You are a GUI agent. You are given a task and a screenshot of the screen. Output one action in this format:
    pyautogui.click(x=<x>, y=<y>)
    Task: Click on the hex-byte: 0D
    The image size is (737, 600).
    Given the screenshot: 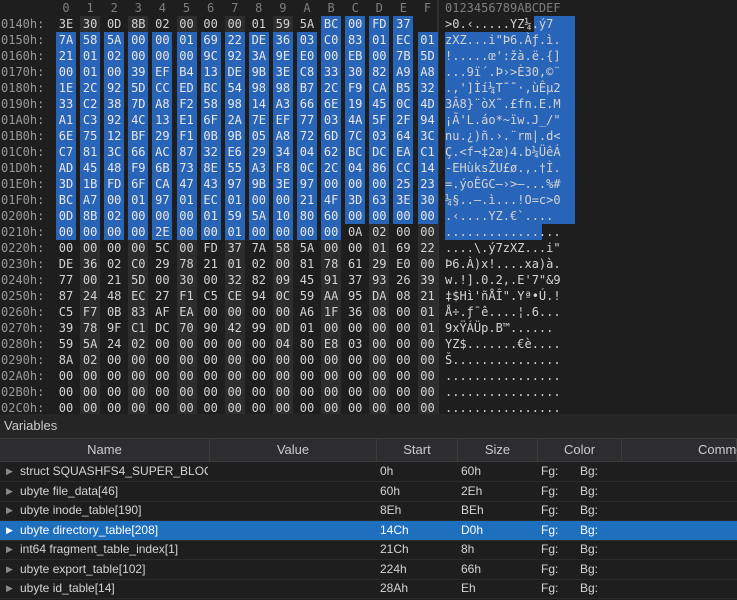 What is the action you would take?
    pyautogui.click(x=66, y=216)
    